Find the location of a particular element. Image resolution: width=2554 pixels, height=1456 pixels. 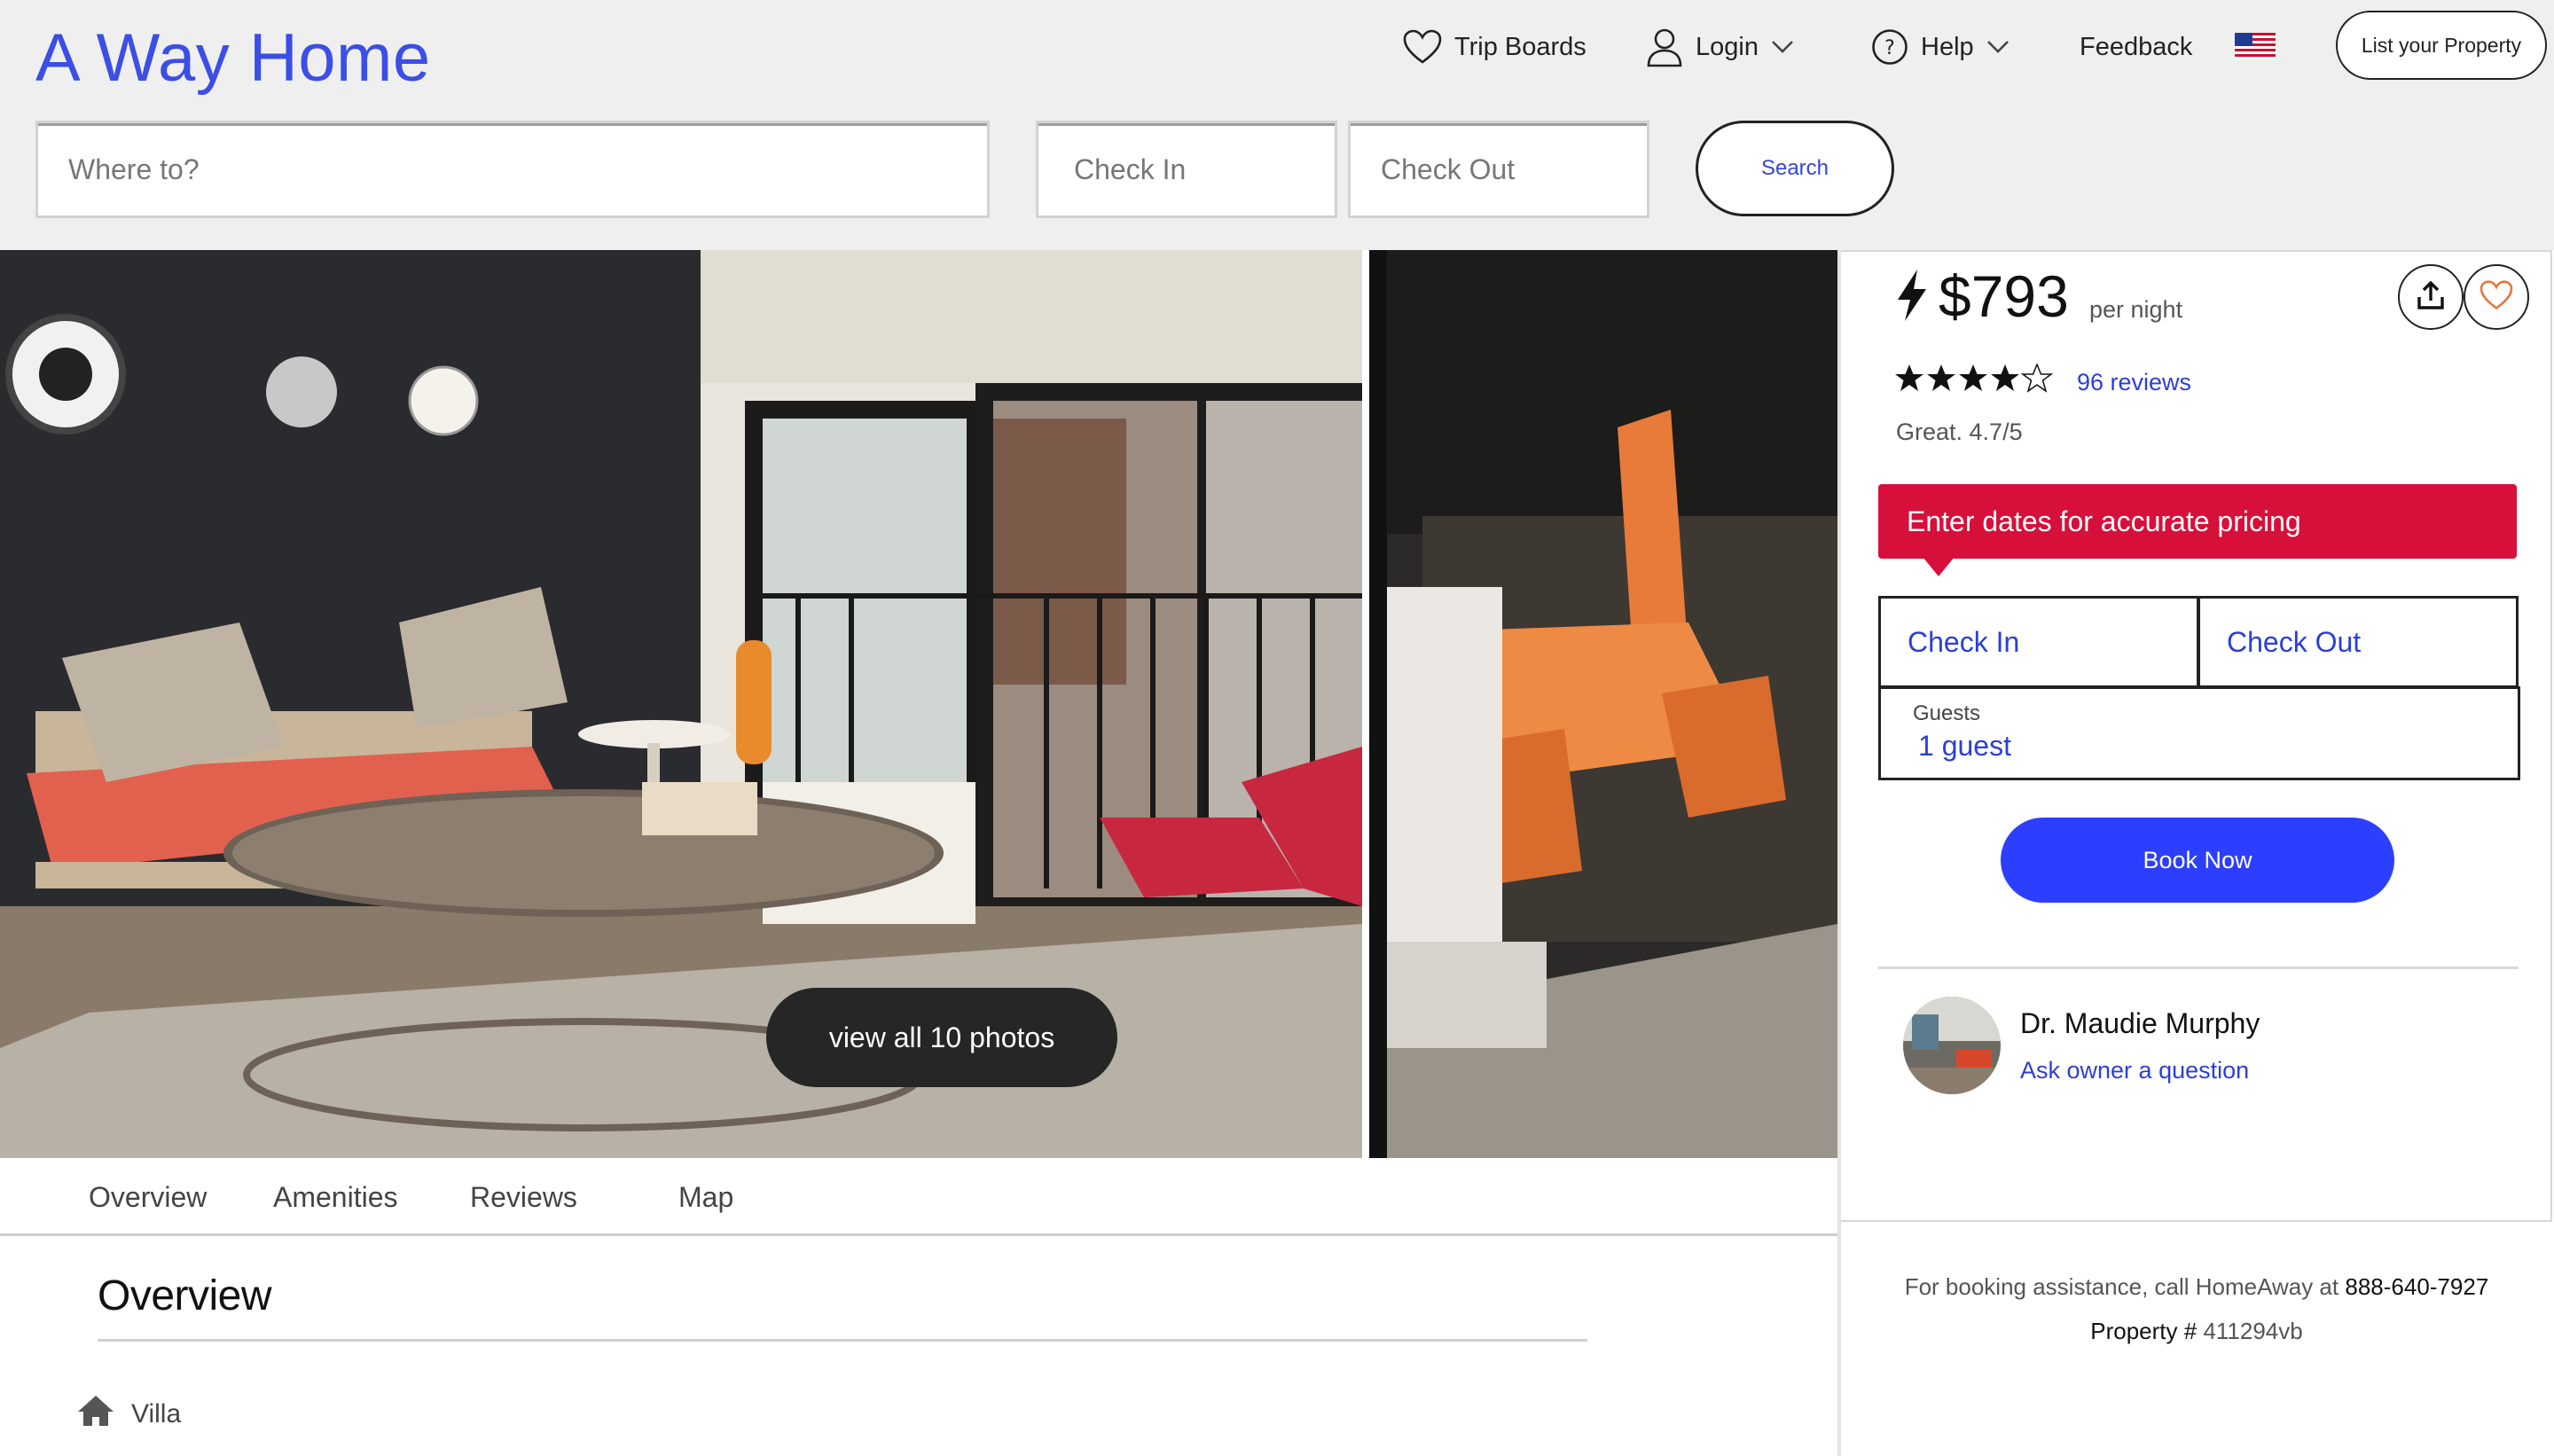

search-checkin-input: Check In is located at coordinates (1186, 169).